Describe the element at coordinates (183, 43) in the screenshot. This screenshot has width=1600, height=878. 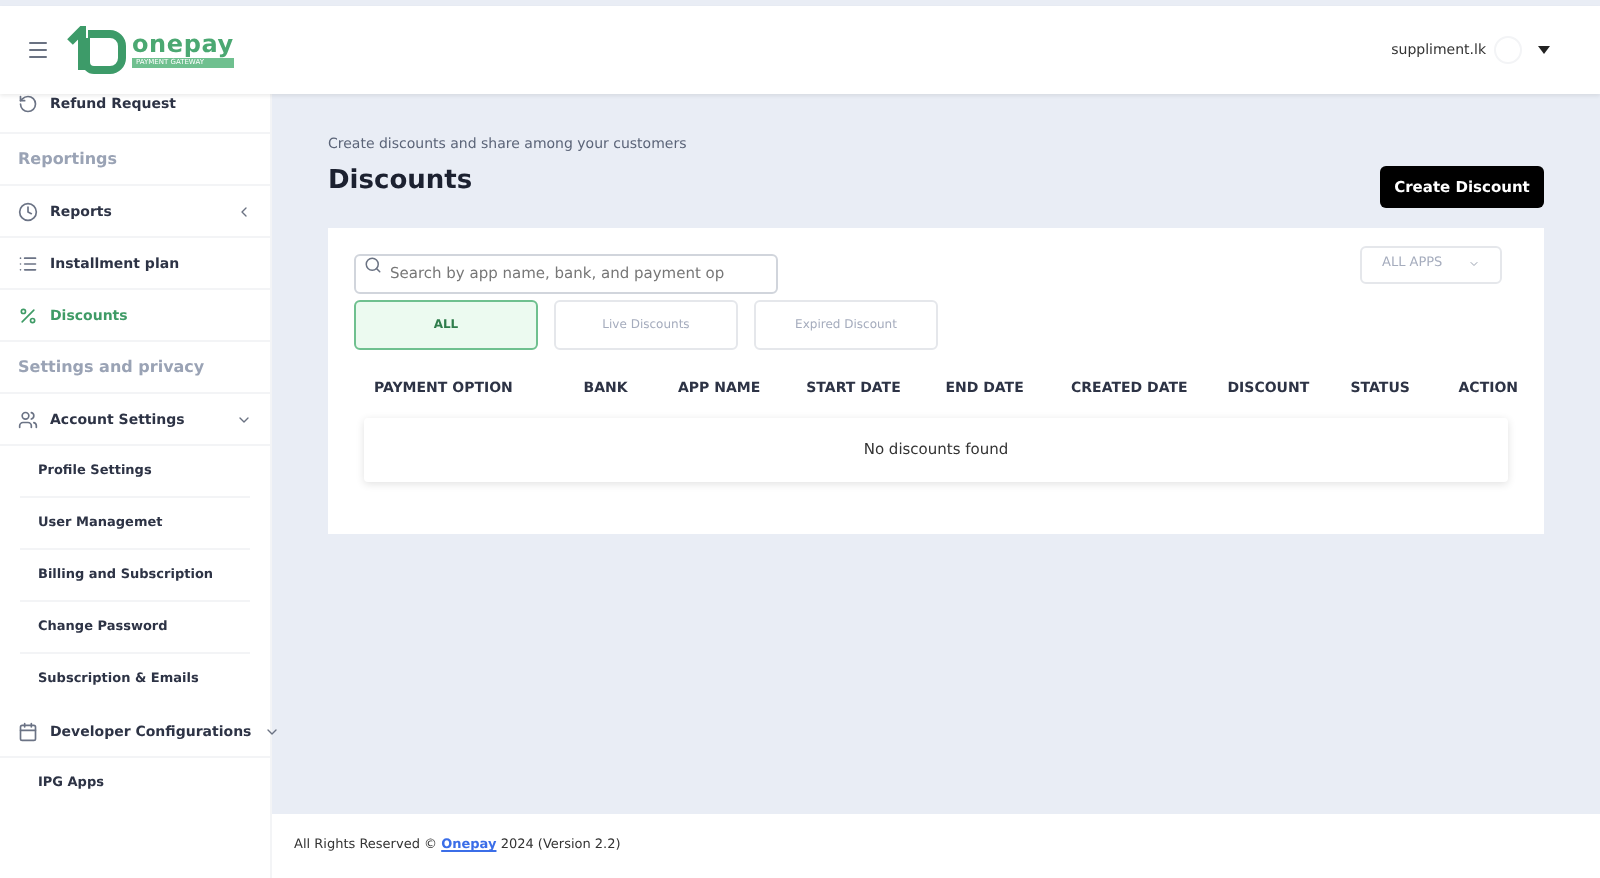
I see `logo-text: onepay` at that location.